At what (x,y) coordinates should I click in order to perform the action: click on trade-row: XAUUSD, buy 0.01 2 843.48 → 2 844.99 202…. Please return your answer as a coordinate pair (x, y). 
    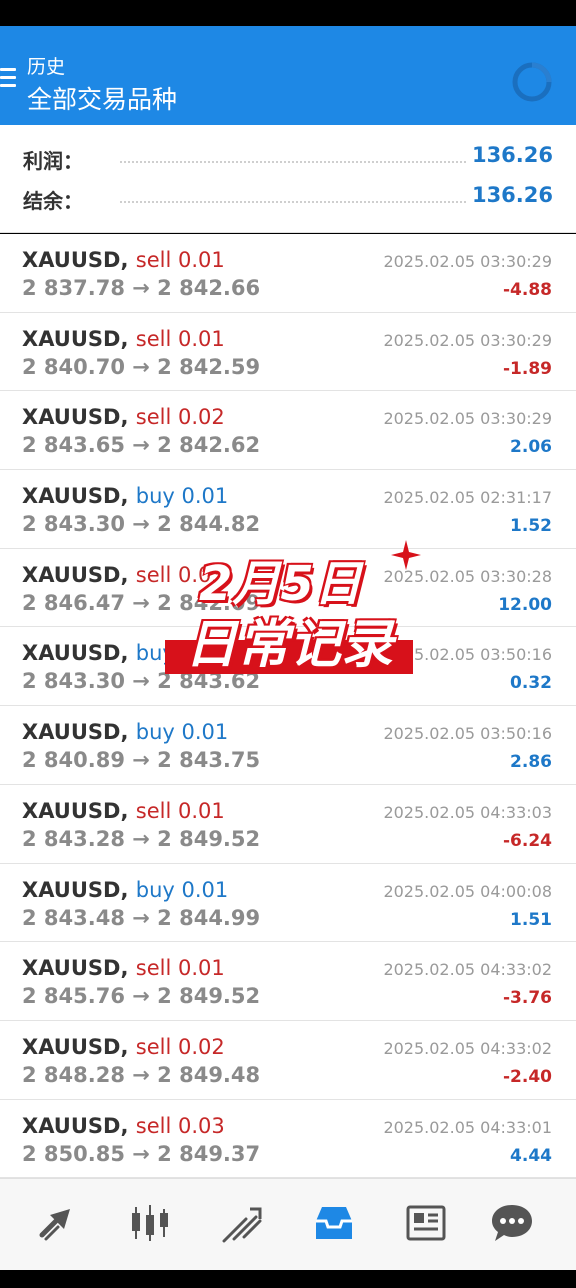
    Looking at the image, I should click on (288, 903).